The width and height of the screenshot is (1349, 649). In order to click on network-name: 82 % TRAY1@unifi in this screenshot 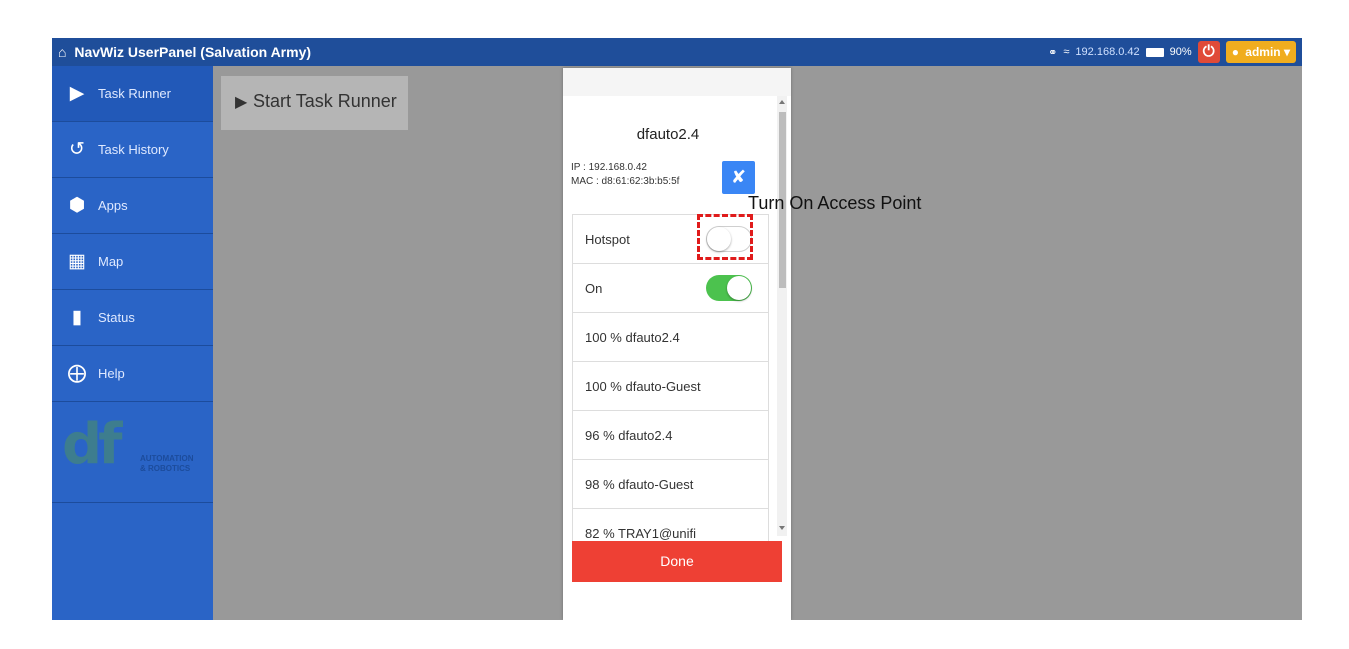, I will do `click(640, 533)`.